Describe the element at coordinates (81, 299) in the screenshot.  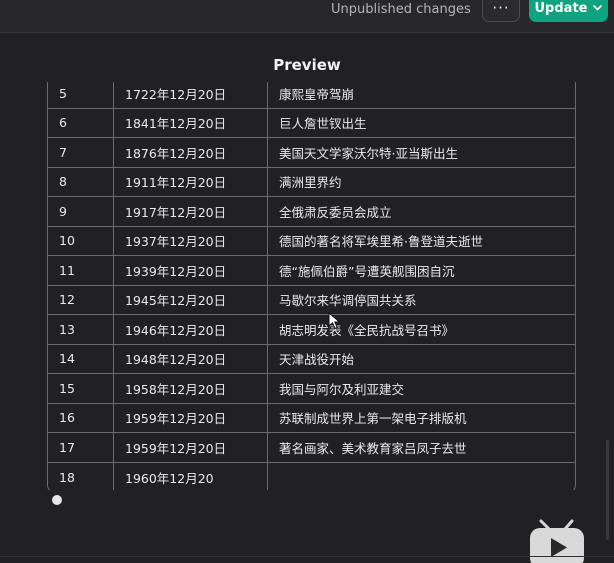
I see `row-number-cell: 12` at that location.